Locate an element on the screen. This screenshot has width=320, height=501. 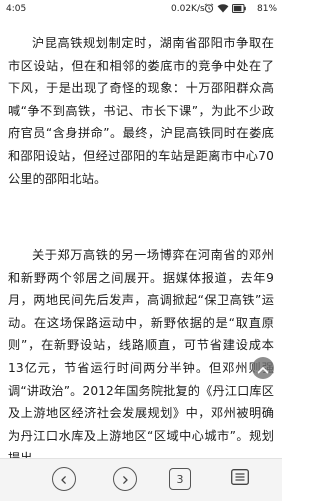
tabs-button: 3 is located at coordinates (180, 479).